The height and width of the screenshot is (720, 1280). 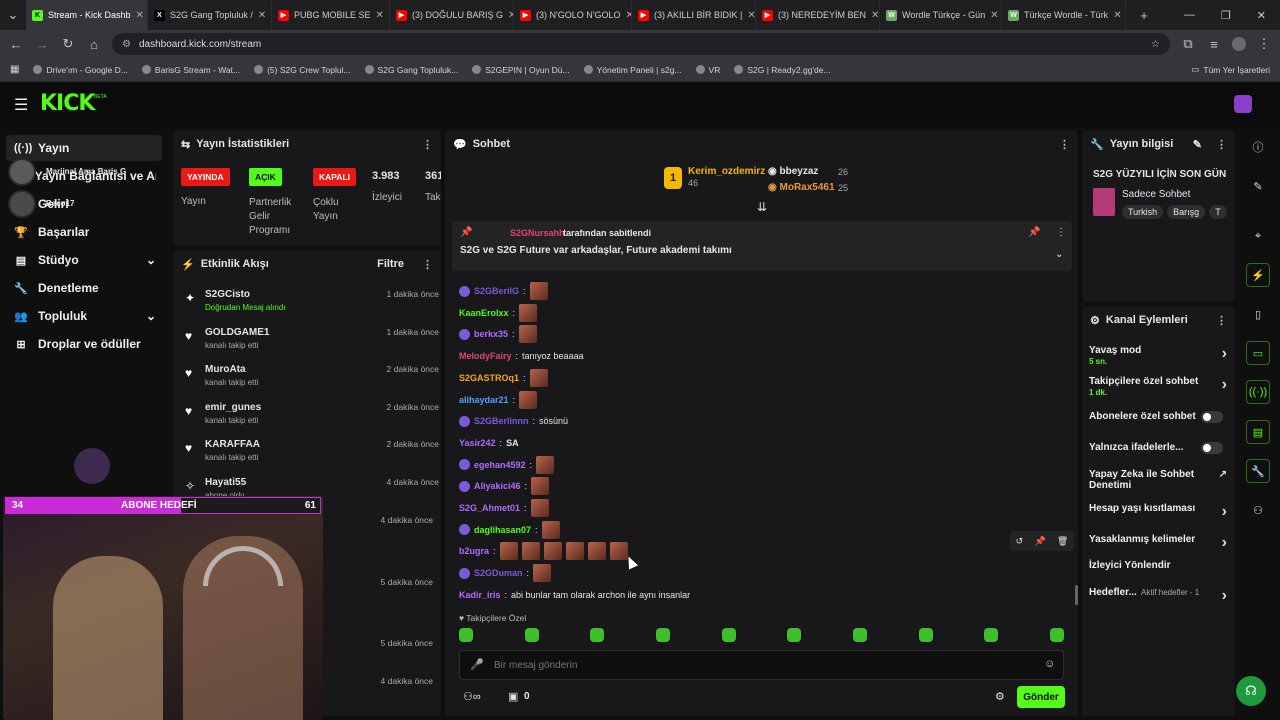 I want to click on browser-tab: ▶ (3) NEREDEYİM BEN ✕, so click(x=818, y=15).